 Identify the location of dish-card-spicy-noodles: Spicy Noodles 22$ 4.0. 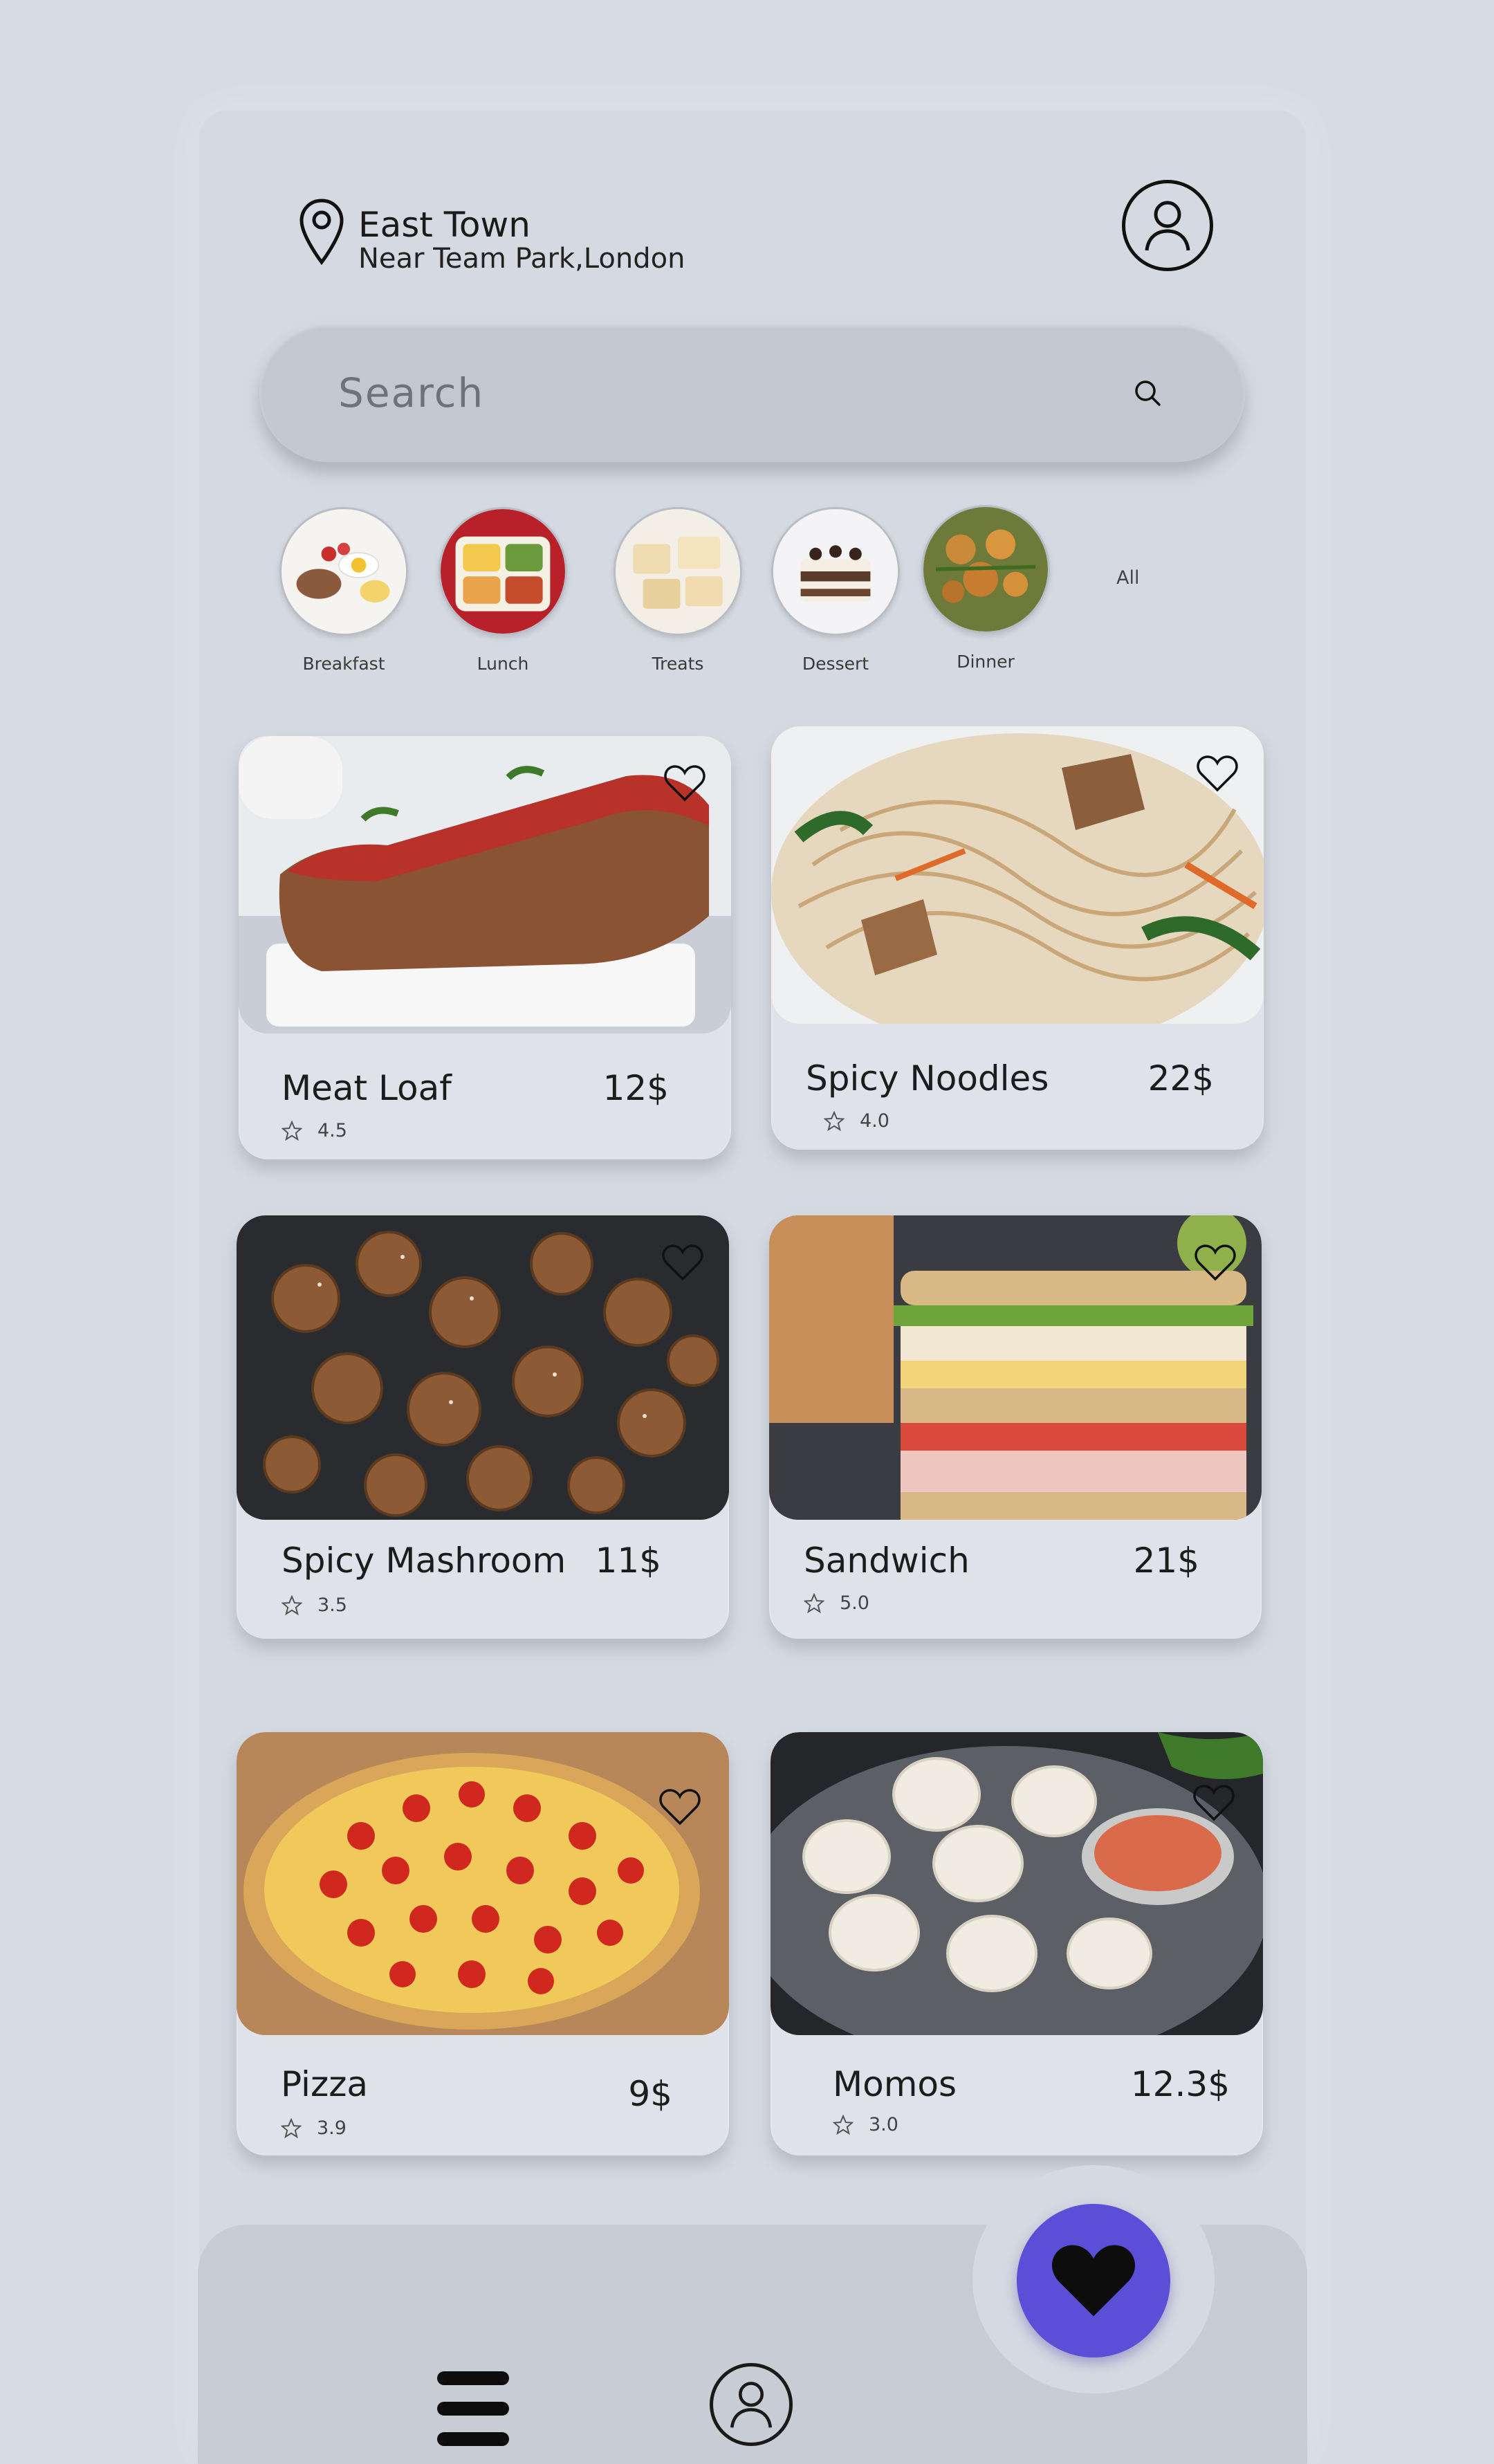
(1017, 938).